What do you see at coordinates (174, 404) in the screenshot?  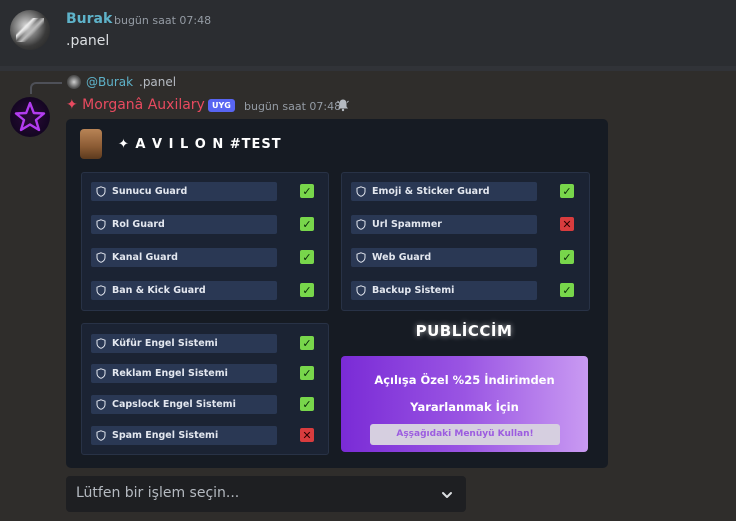 I see `guard-label: Capslock Engel Sistemi` at bounding box center [174, 404].